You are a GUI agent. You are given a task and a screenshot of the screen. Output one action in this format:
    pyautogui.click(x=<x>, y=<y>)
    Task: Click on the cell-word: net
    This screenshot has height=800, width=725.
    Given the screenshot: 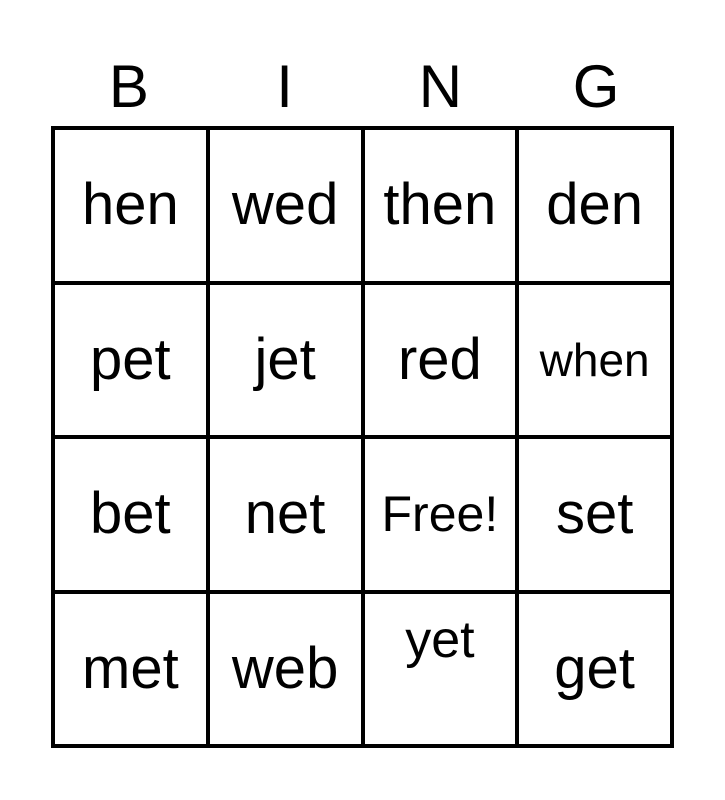 What is the action you would take?
    pyautogui.click(x=285, y=514)
    